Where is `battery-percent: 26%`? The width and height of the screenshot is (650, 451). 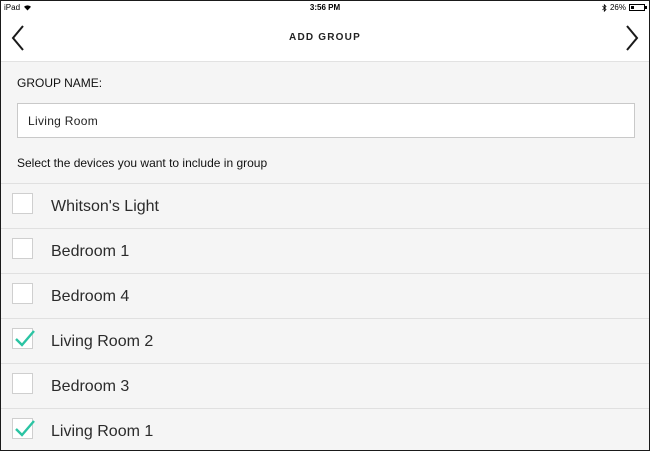 battery-percent: 26% is located at coordinates (617, 7).